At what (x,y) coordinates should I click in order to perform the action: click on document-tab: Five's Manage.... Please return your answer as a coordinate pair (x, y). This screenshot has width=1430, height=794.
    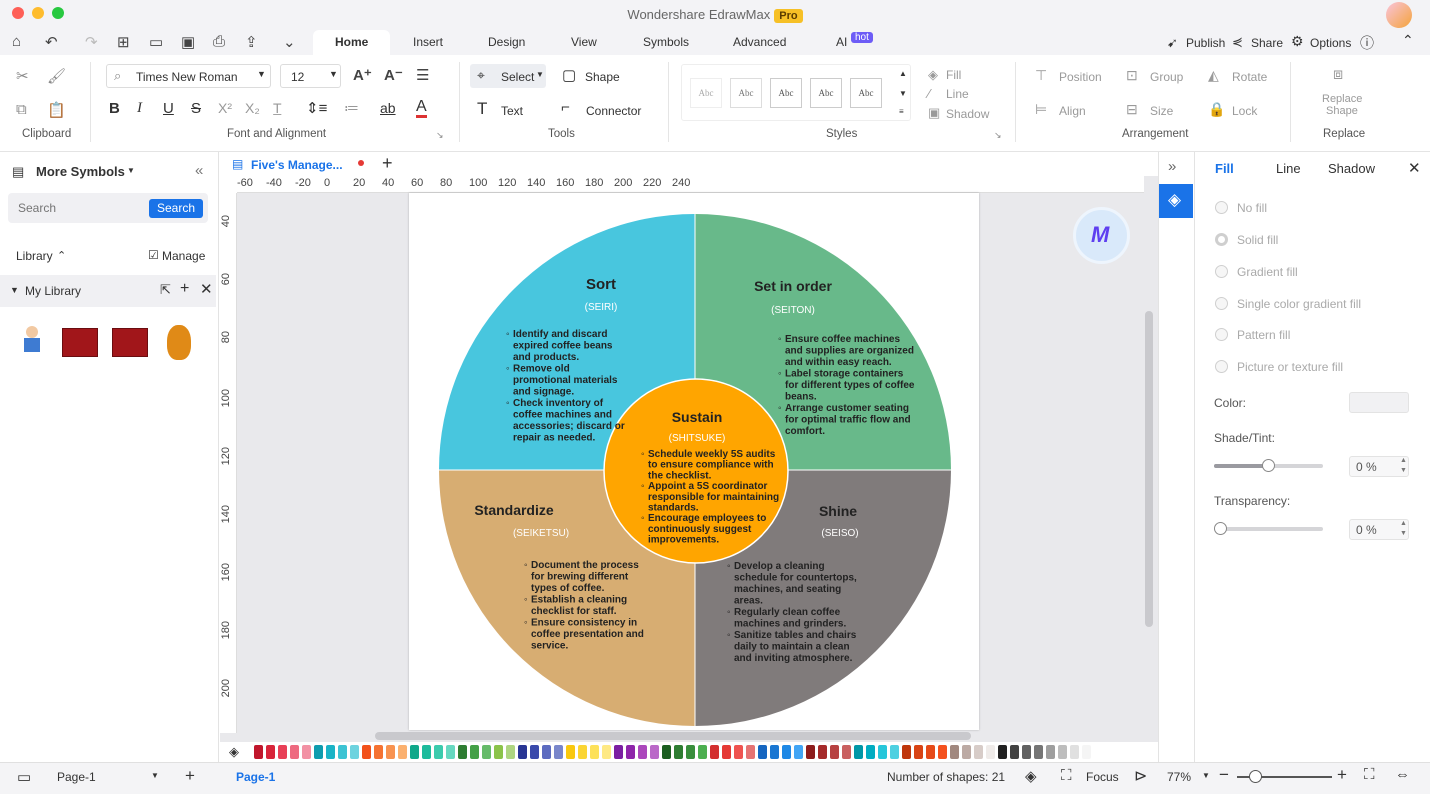
    Looking at the image, I should click on (297, 165).